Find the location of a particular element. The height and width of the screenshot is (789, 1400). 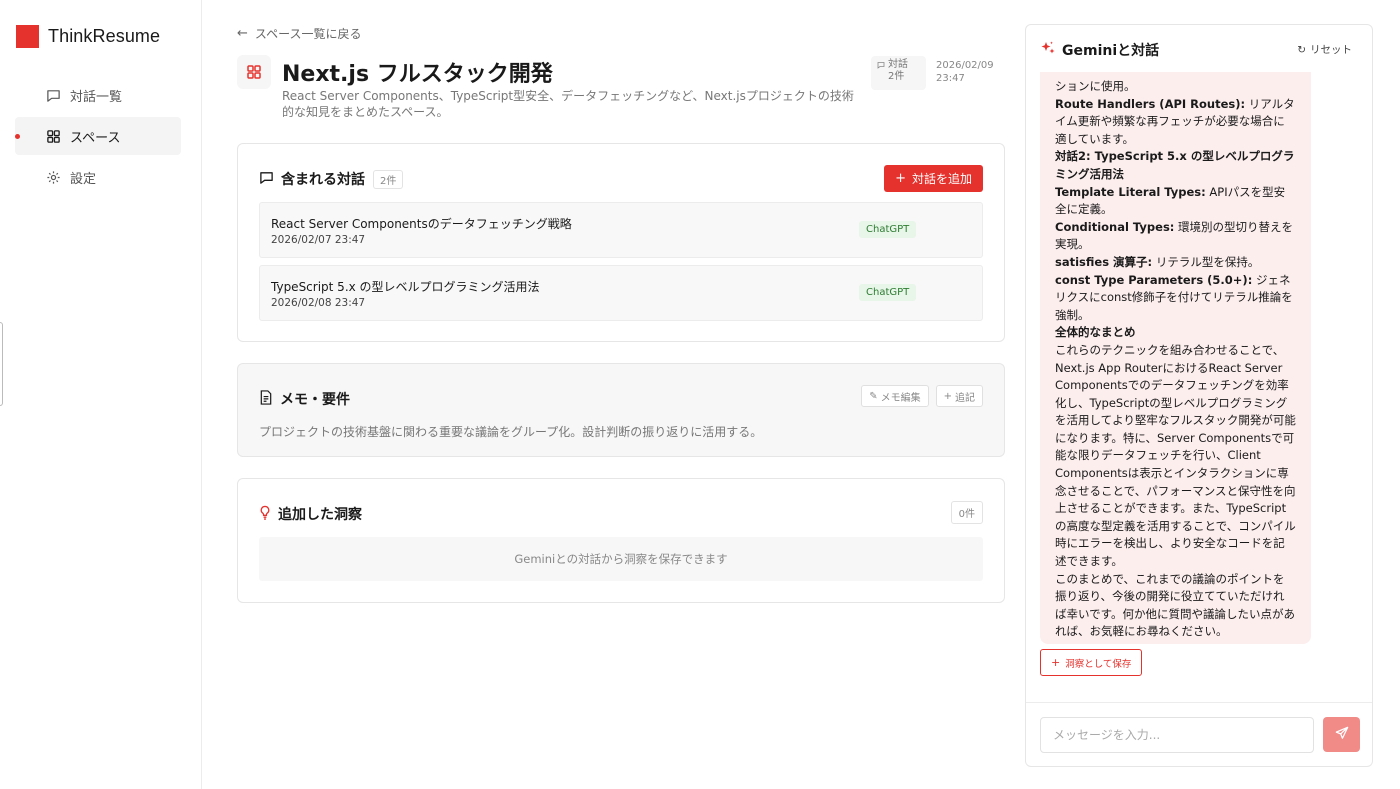

sidebar-item-conversations: 対話一覧 is located at coordinates (98, 95).